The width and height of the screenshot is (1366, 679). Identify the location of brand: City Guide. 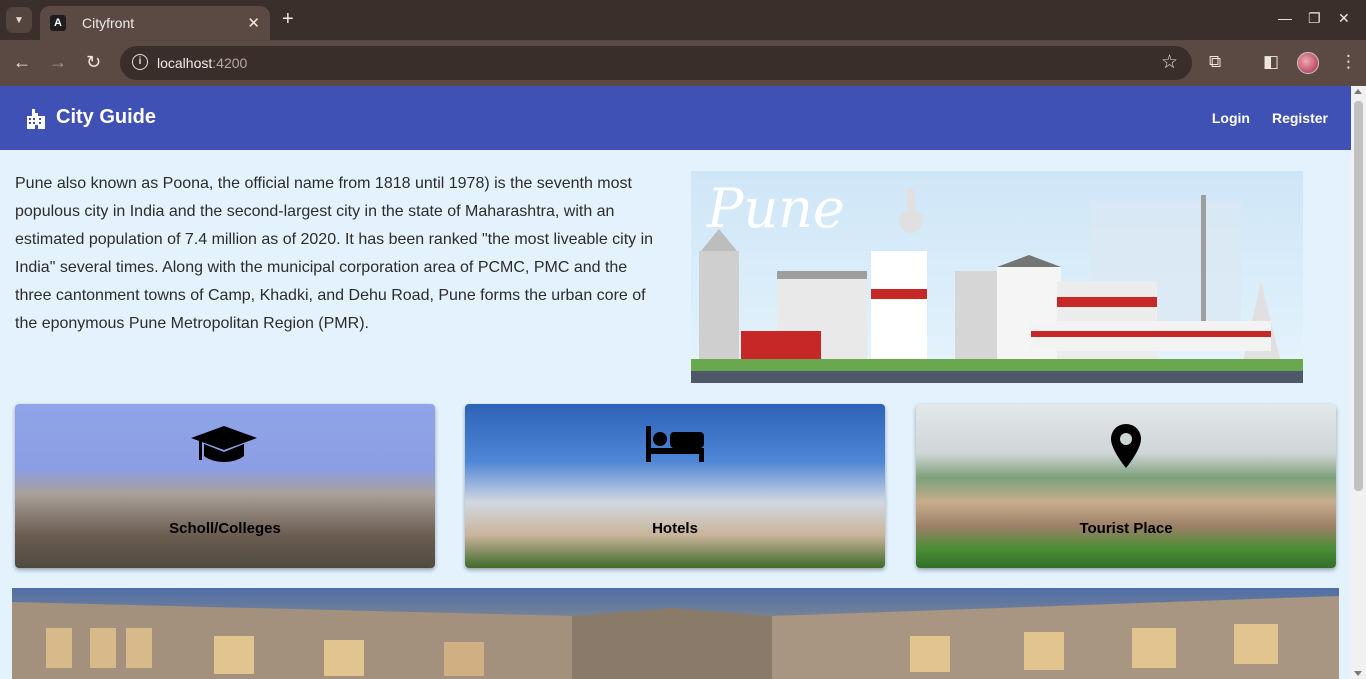
(91, 117).